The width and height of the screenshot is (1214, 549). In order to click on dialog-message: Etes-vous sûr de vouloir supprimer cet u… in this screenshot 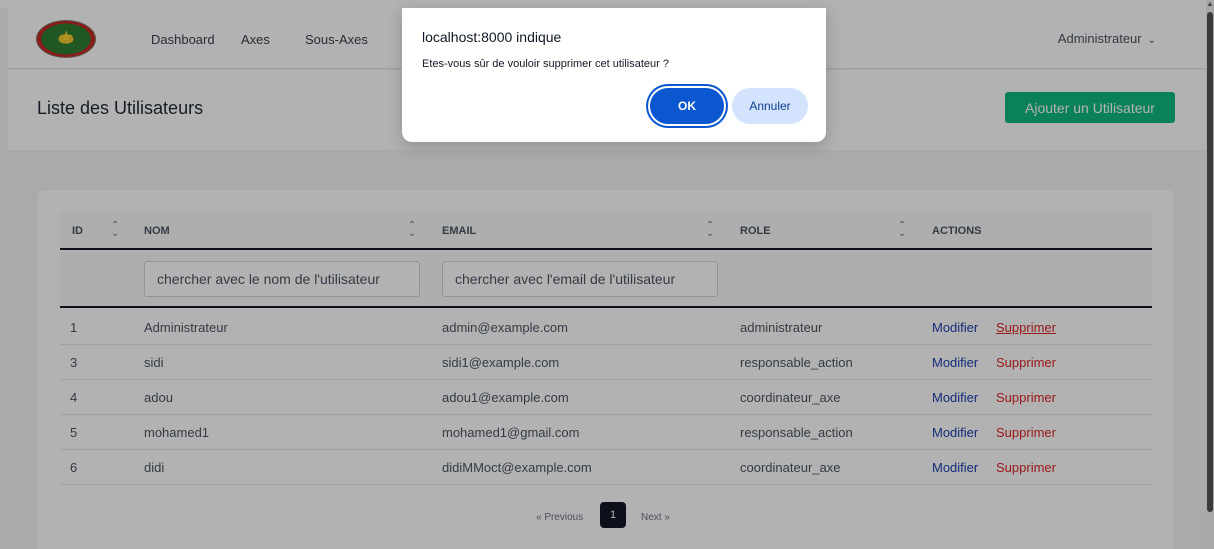, I will do `click(545, 64)`.